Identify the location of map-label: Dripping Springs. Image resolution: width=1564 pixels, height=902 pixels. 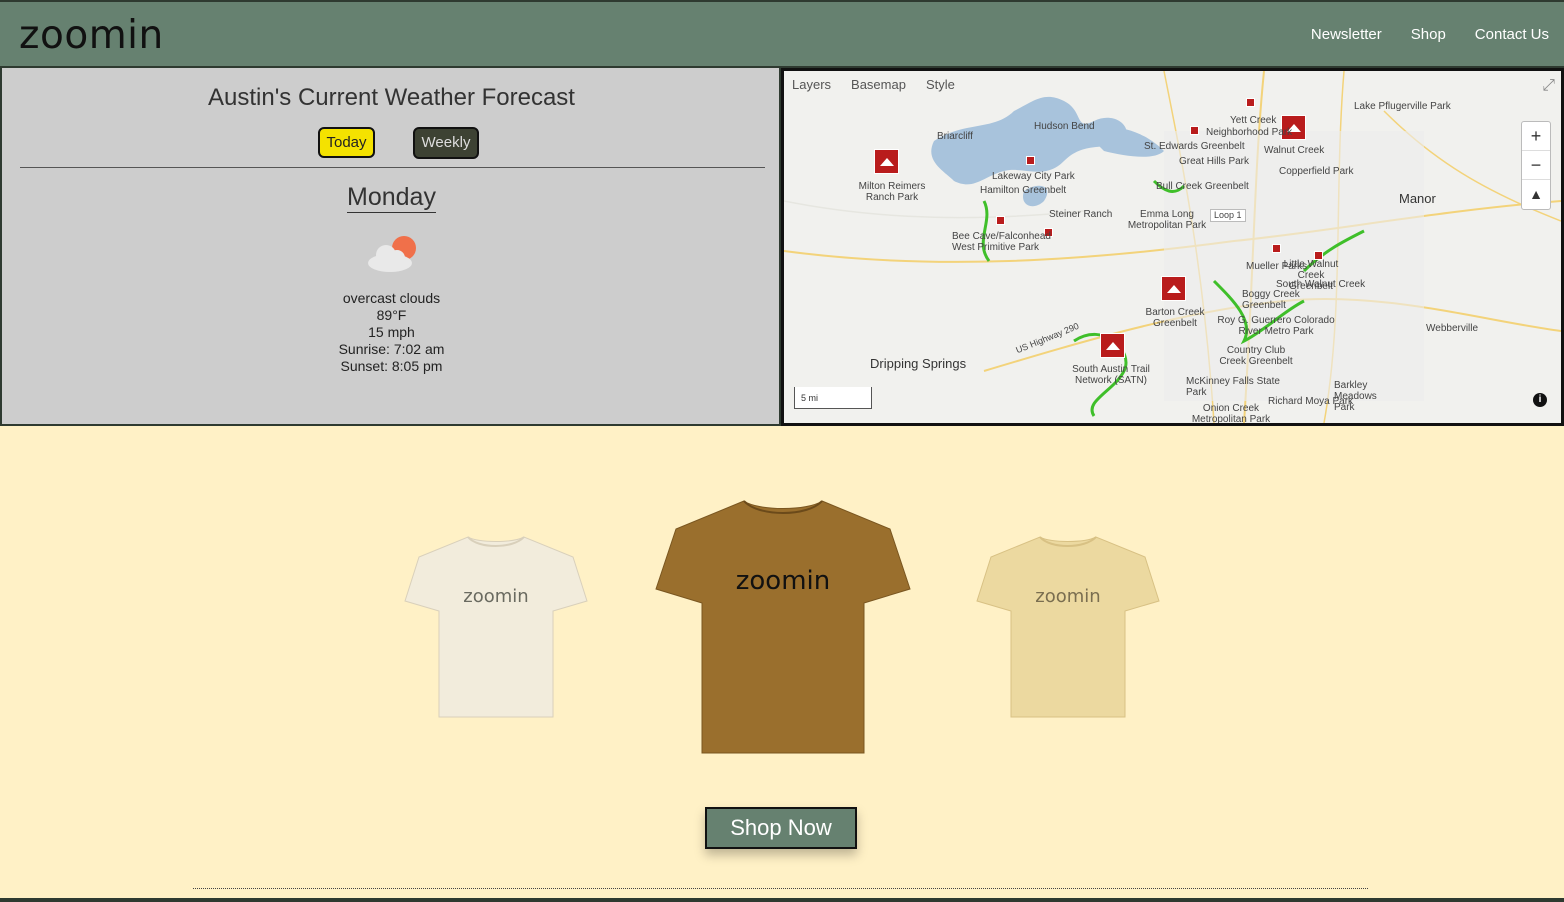
(918, 363).